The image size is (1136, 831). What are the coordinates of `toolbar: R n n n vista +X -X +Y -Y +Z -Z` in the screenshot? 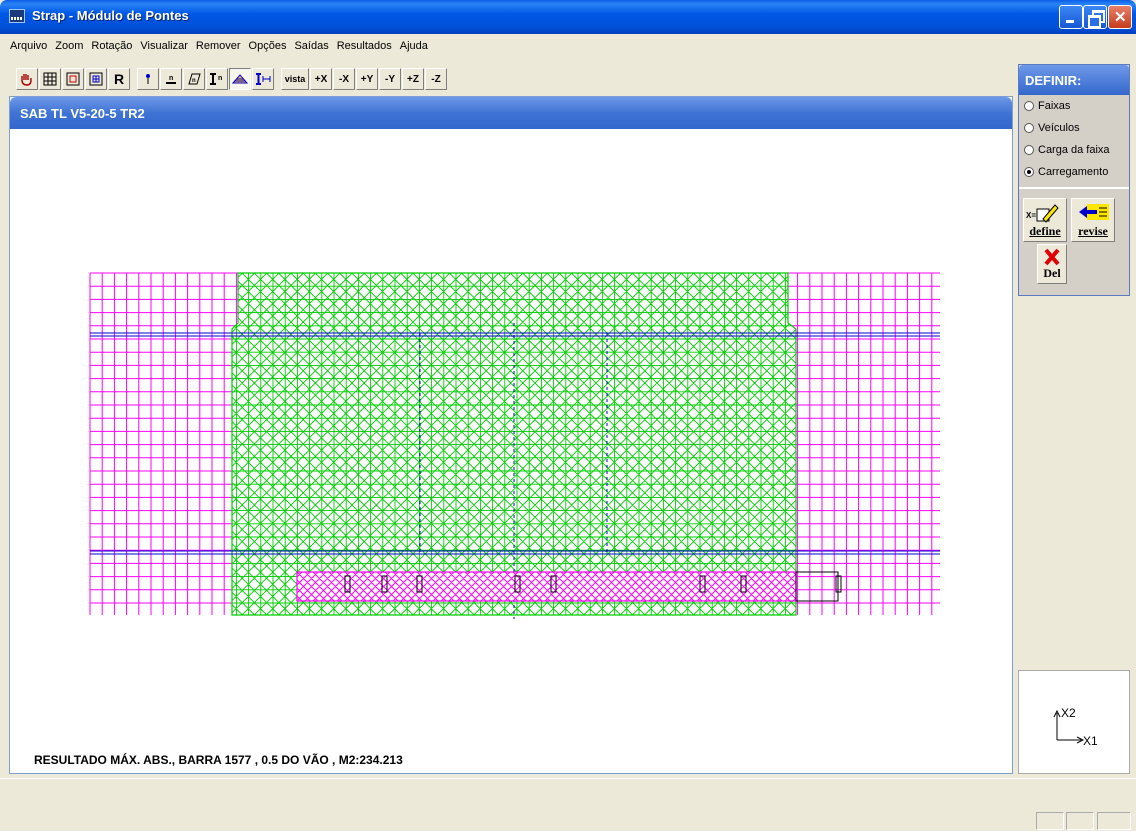 It's located at (232, 79).